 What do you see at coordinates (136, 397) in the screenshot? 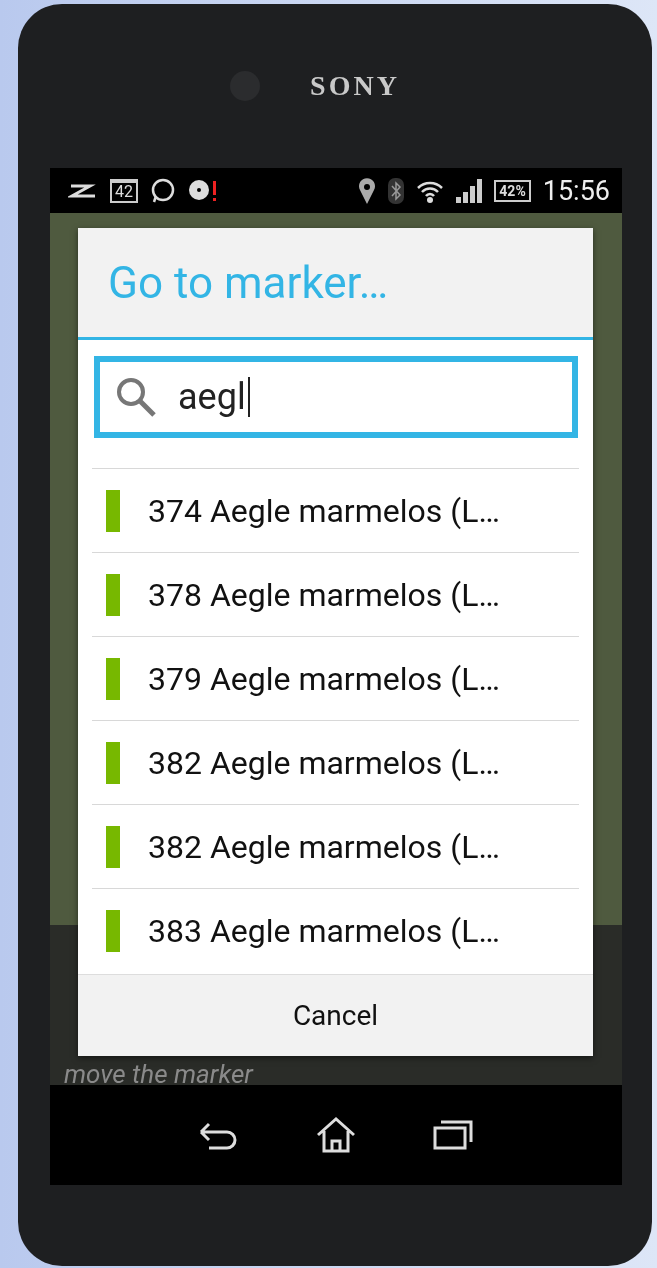
I see `search-icon` at bounding box center [136, 397].